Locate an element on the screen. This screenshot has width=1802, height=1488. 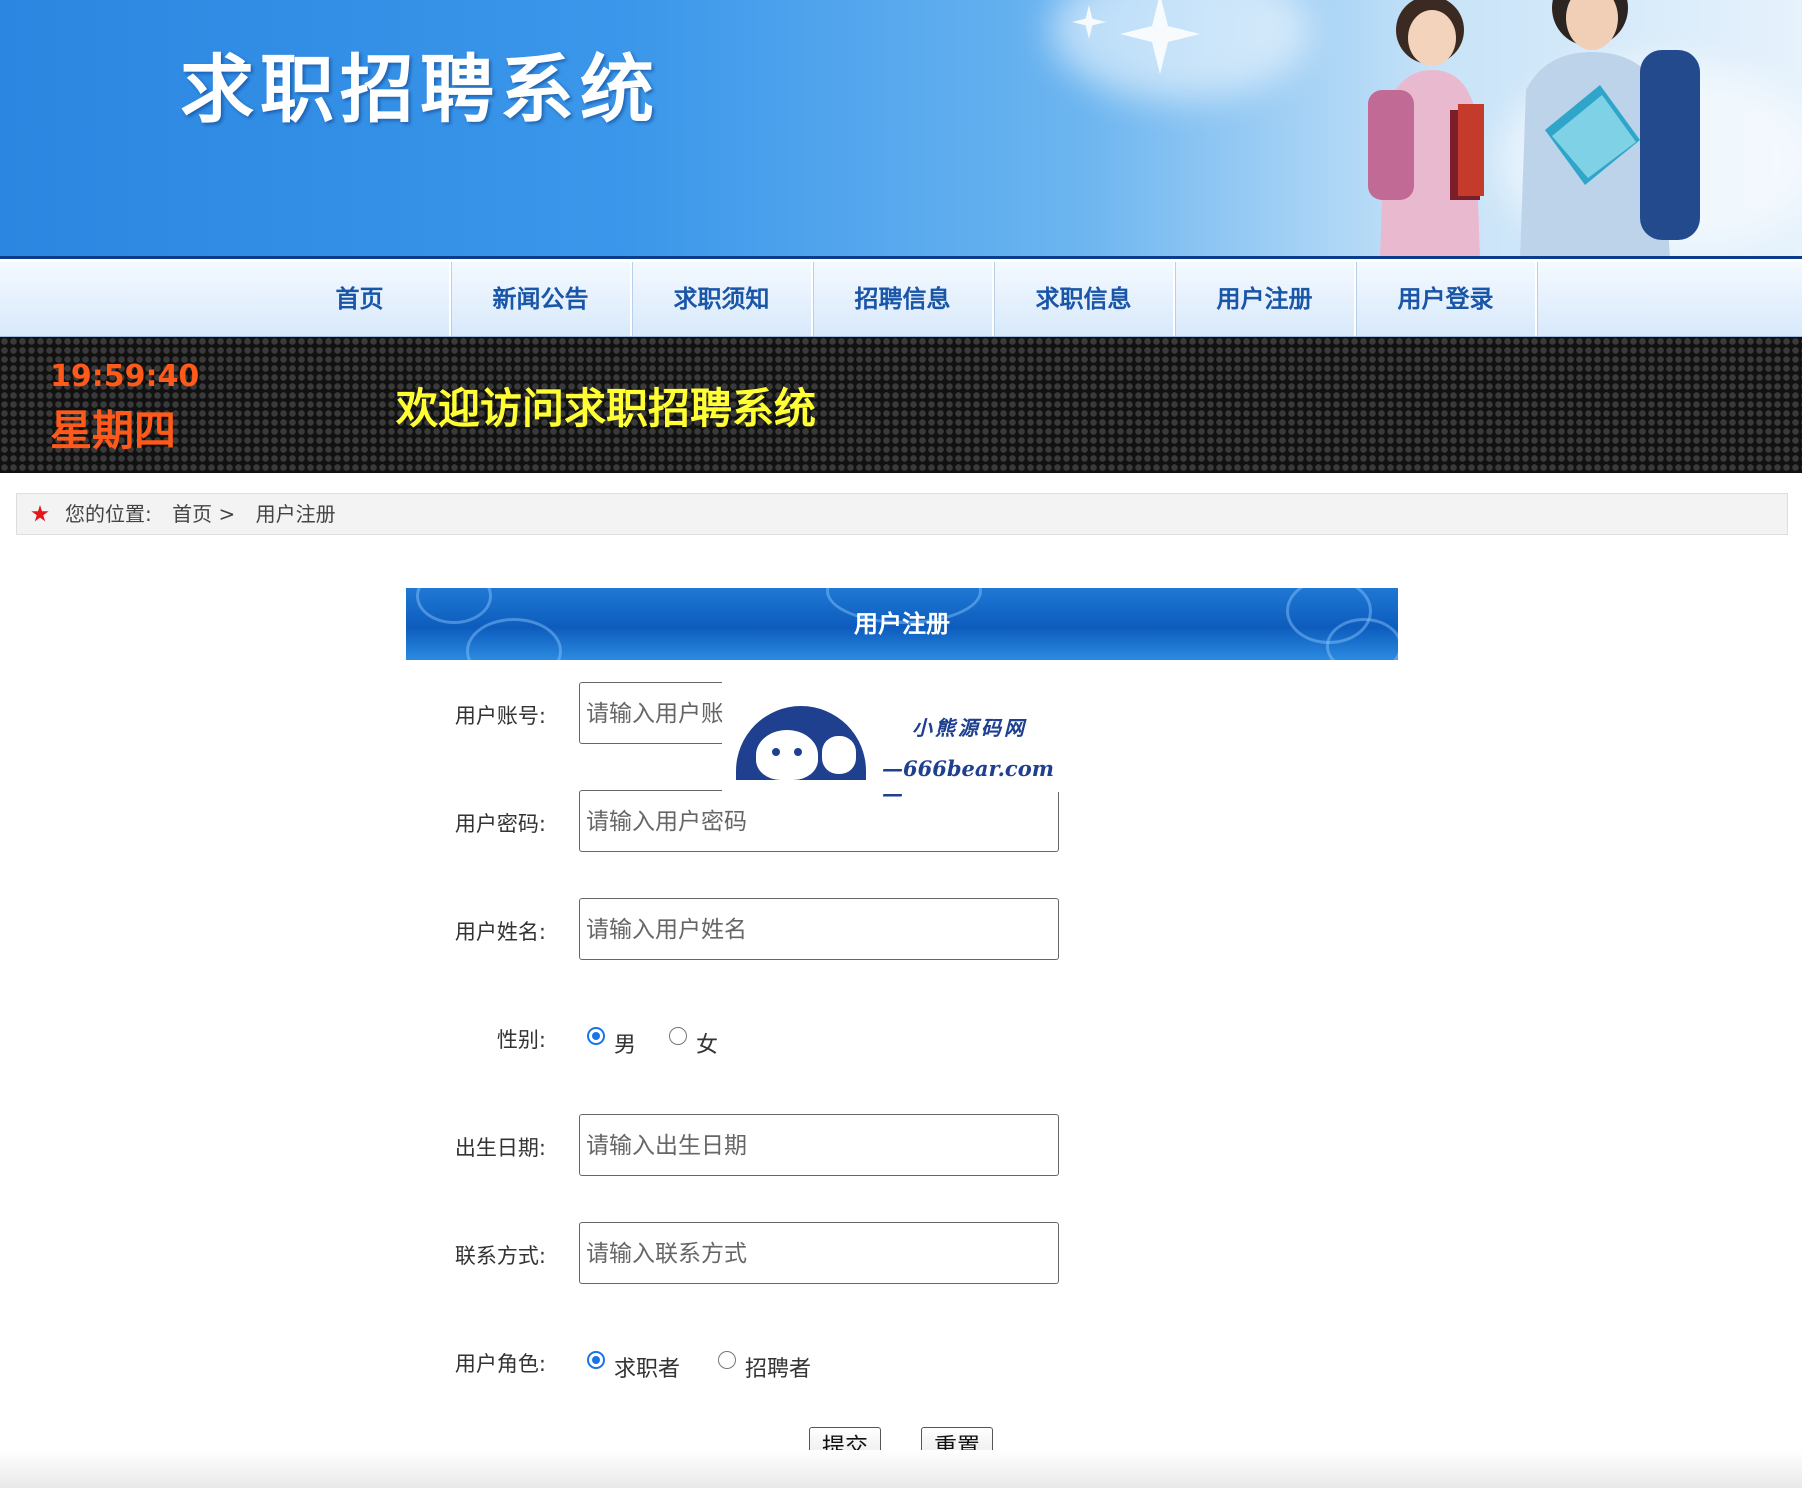
name-input: 请输入用户姓名 is located at coordinates (819, 929).